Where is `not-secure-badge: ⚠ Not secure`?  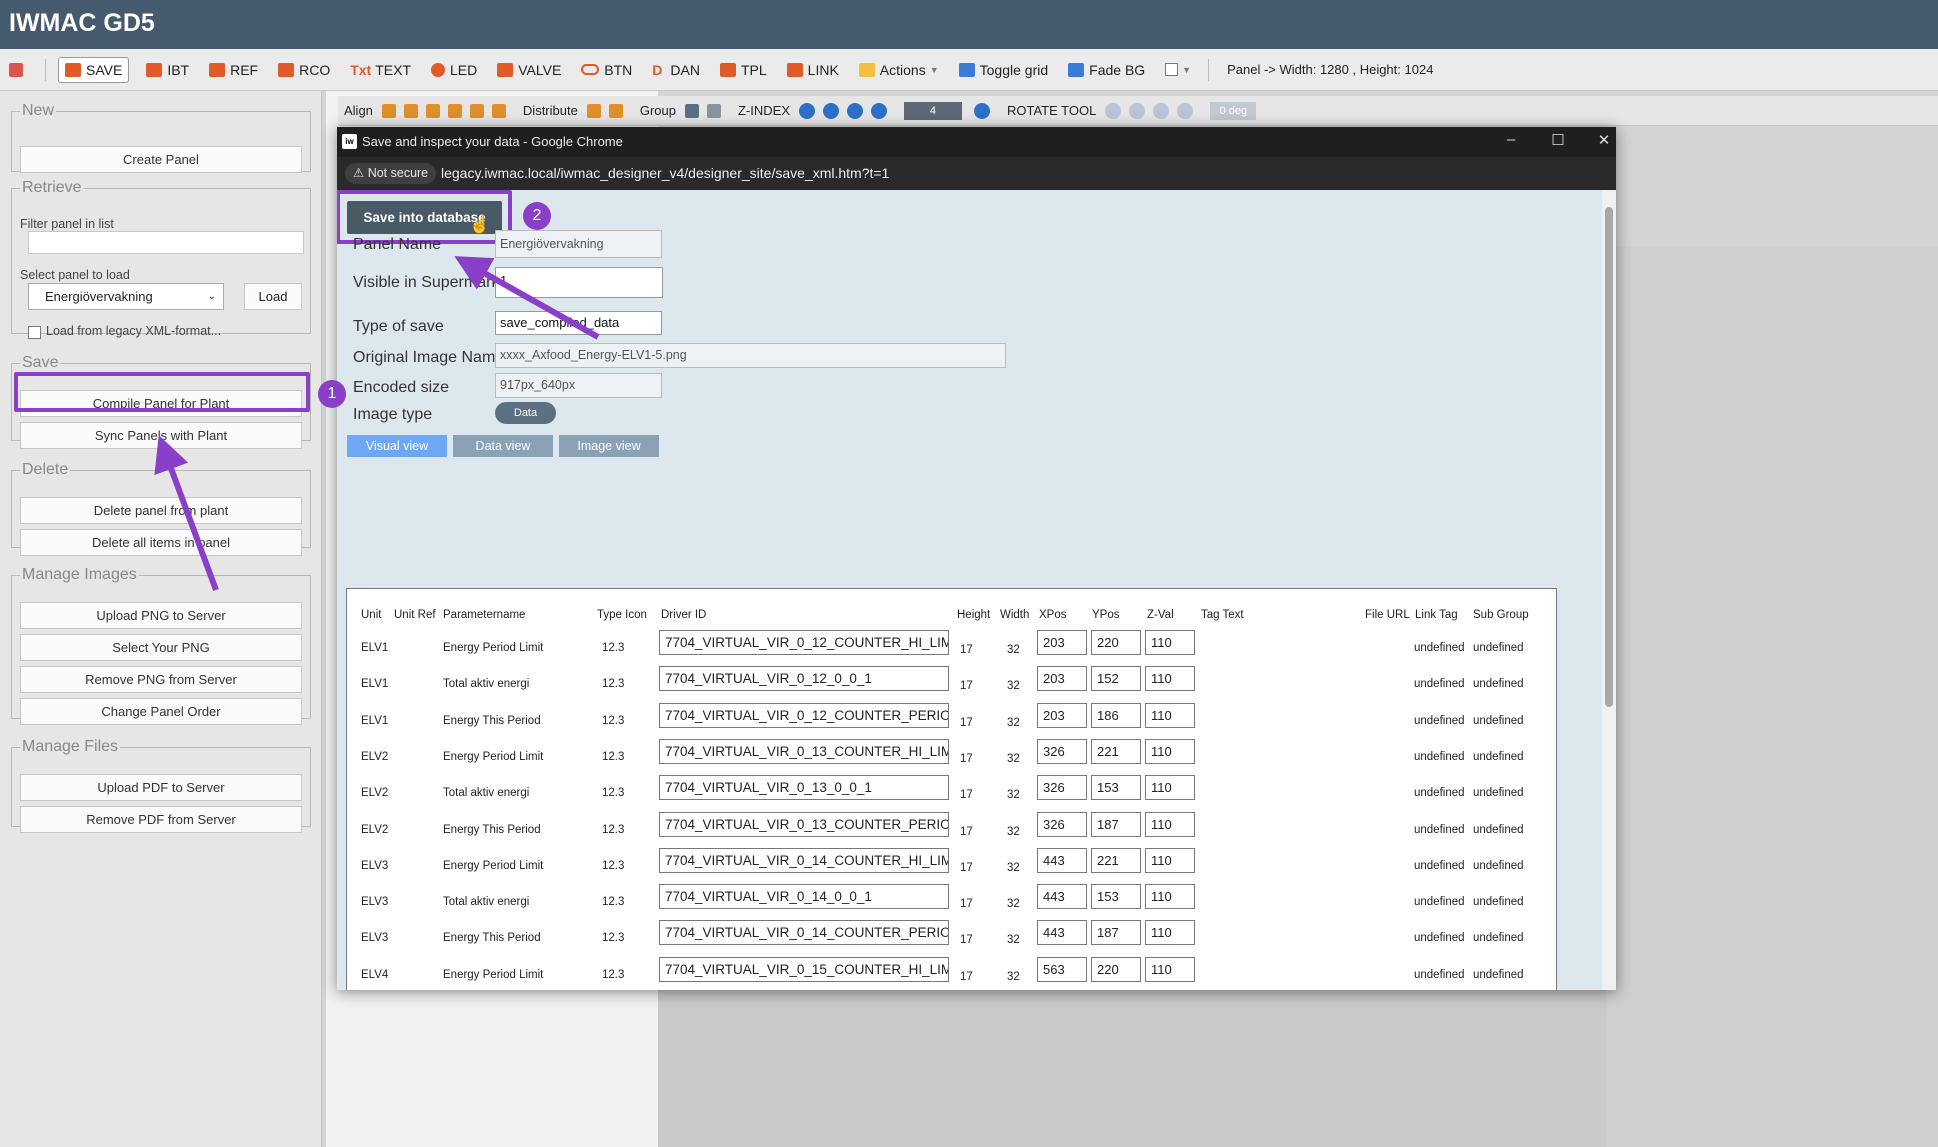 not-secure-badge: ⚠ Not secure is located at coordinates (391, 173).